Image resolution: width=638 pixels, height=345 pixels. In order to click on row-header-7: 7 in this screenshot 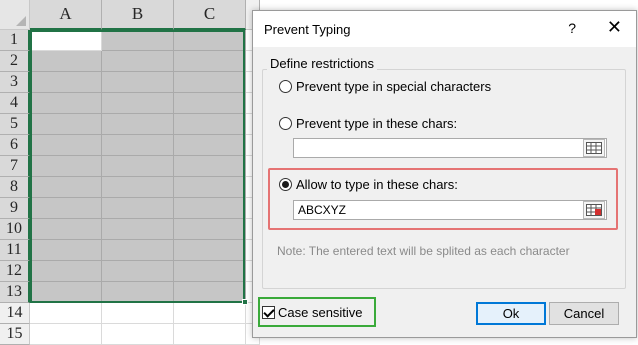, I will do `click(15, 166)`.